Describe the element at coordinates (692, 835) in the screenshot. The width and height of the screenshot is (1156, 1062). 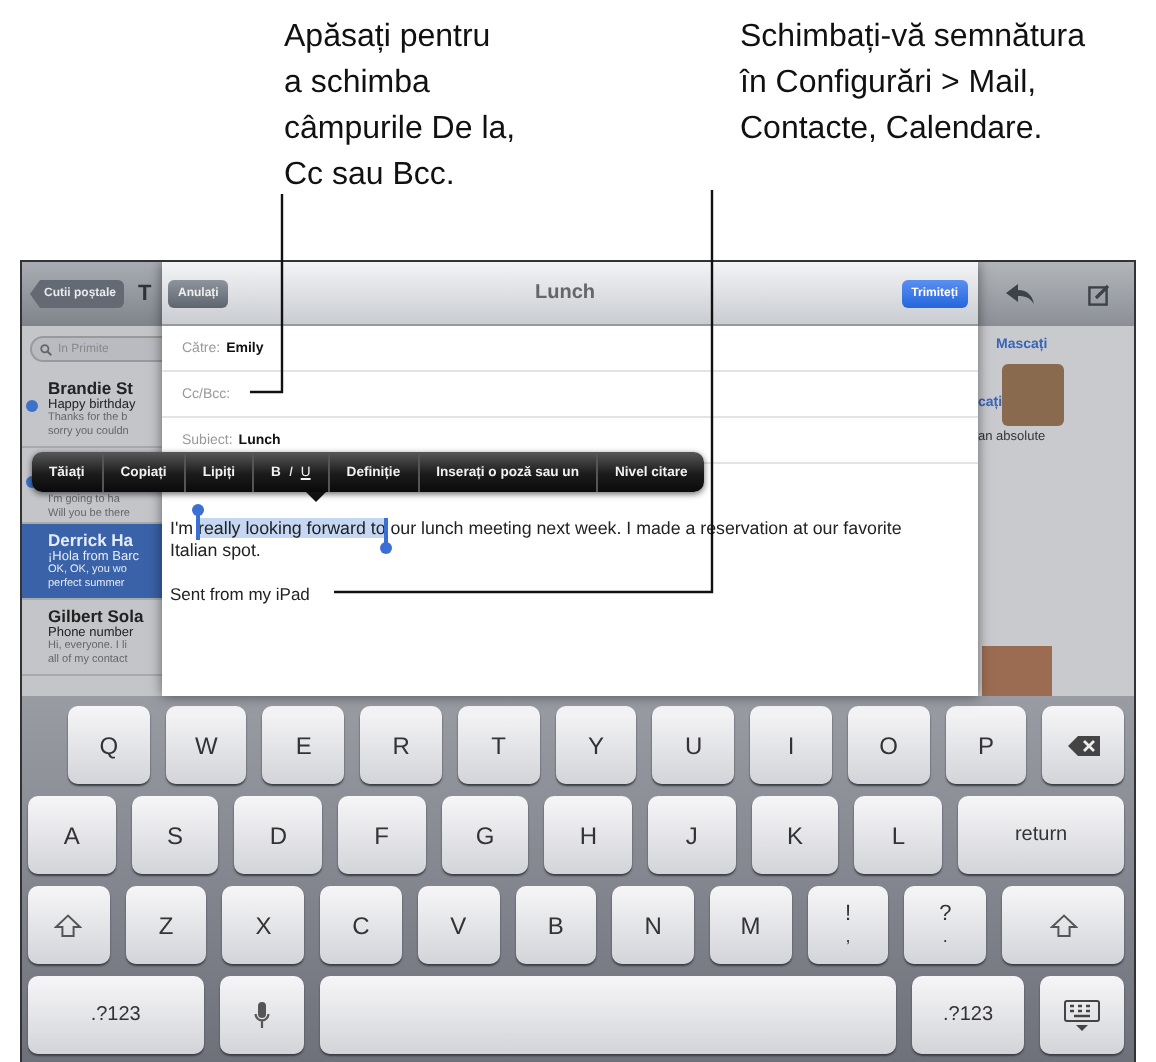
I see `key: J` at that location.